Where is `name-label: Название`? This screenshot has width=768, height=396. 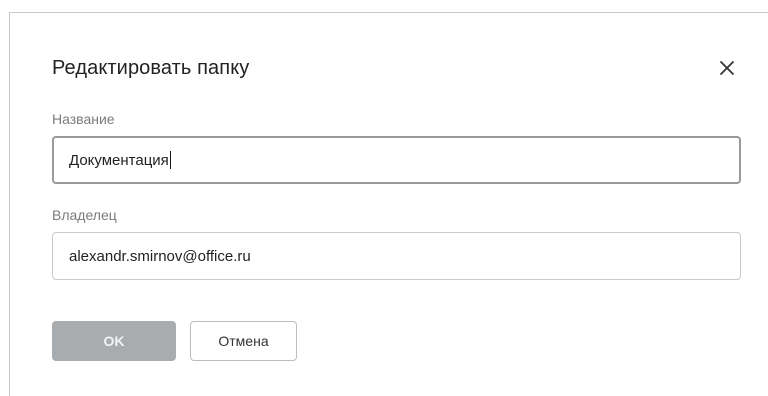
name-label: Название is located at coordinates (83, 119).